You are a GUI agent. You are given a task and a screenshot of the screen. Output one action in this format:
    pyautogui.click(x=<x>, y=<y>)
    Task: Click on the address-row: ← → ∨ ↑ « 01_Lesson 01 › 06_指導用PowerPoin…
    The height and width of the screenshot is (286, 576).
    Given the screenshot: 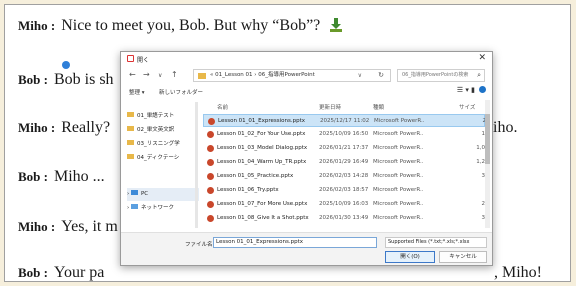 What is the action you would take?
    pyautogui.click(x=306, y=76)
    